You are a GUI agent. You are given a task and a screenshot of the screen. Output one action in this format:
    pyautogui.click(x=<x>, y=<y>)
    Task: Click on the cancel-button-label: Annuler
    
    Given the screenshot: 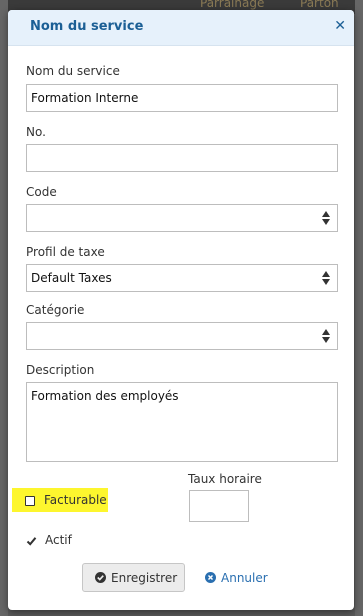 What is the action you would take?
    pyautogui.click(x=244, y=578)
    